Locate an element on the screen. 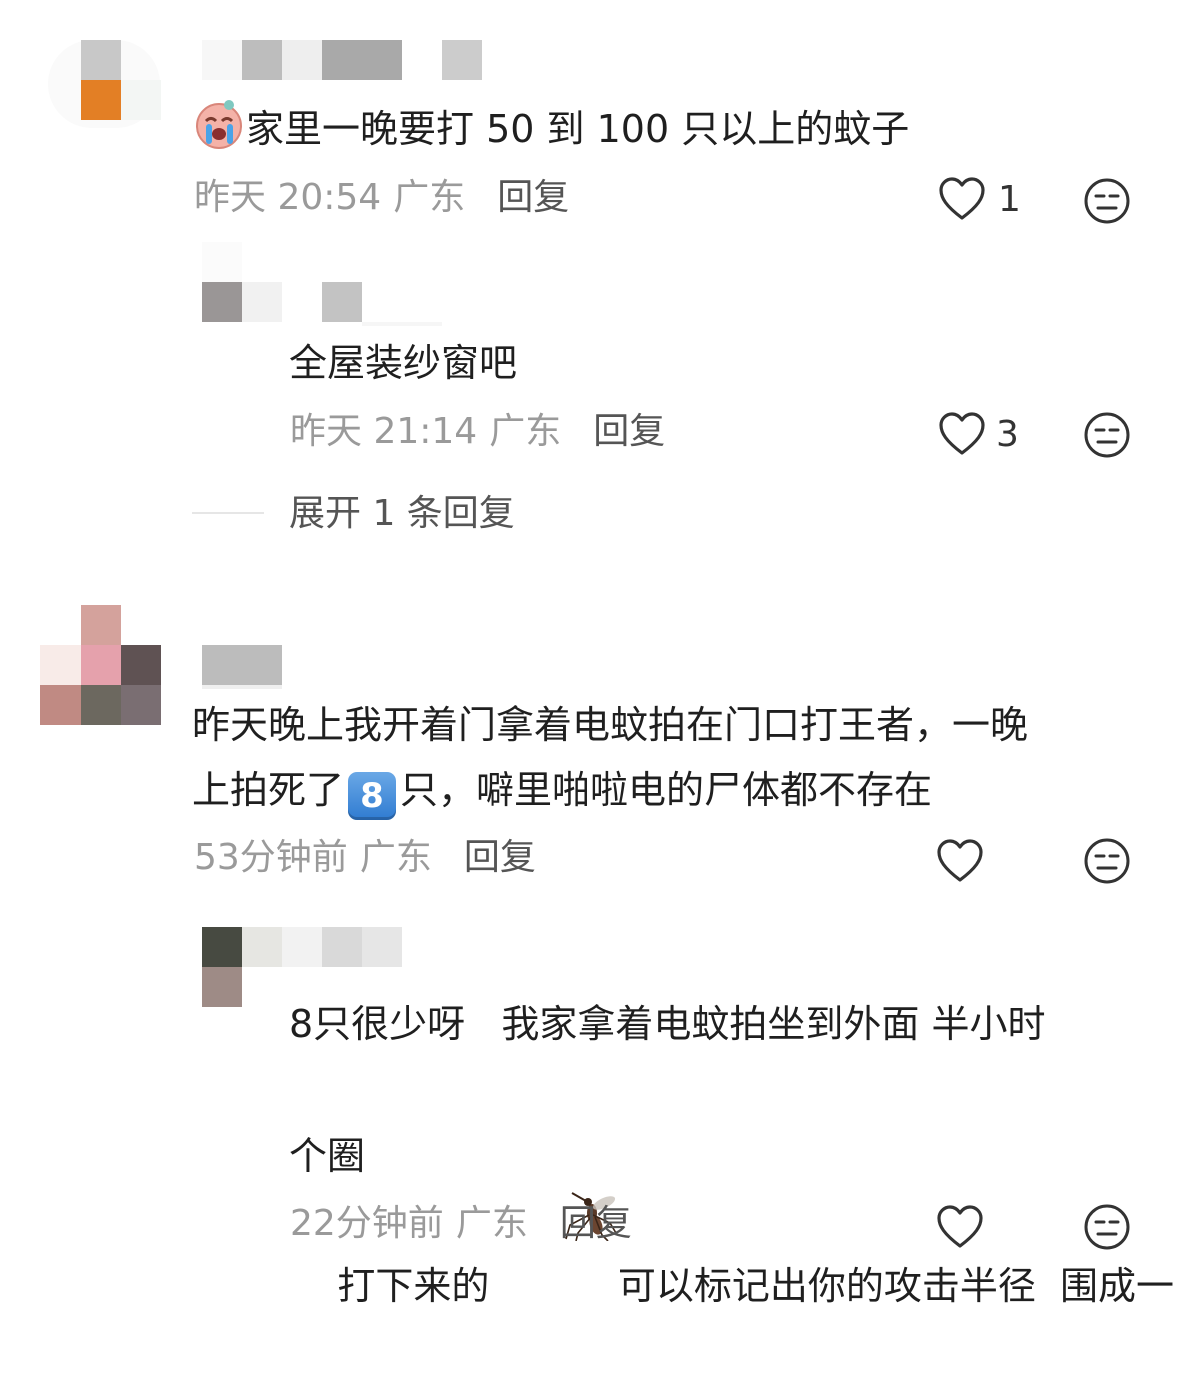  like-count: 3 is located at coordinates (1007, 434).